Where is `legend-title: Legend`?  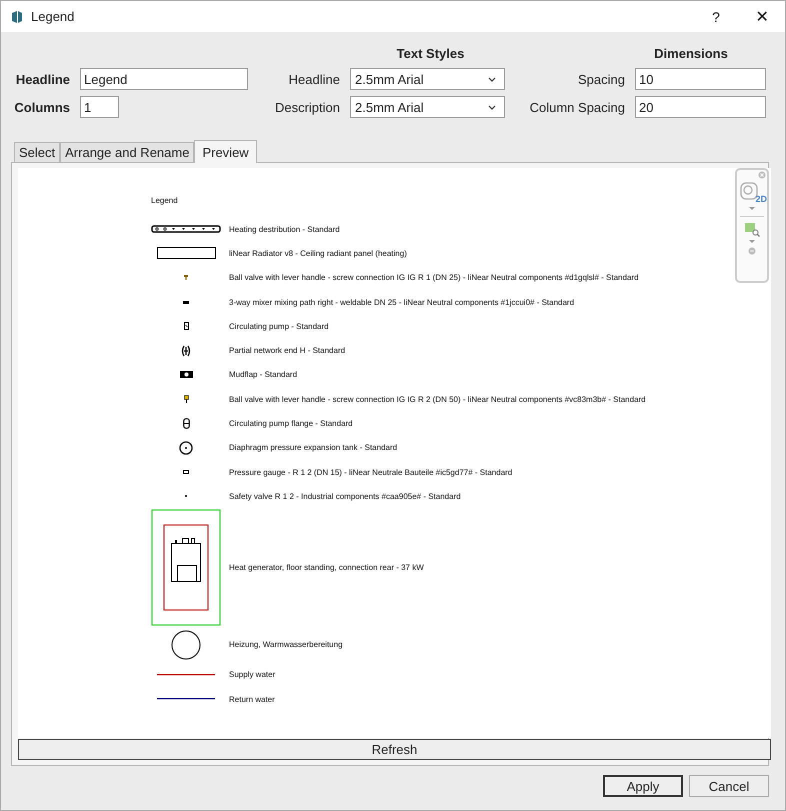
legend-title: Legend is located at coordinates (164, 201).